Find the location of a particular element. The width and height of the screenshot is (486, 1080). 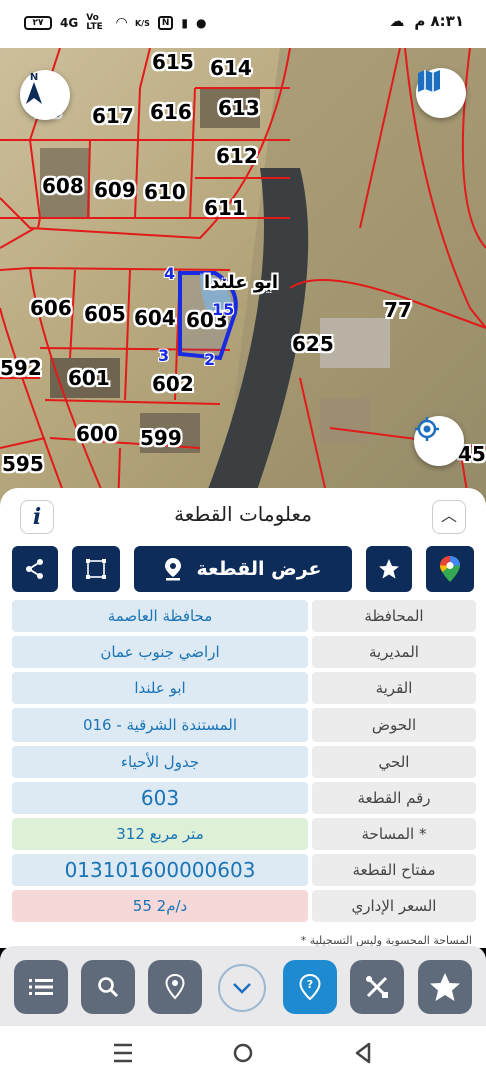

tools-icon is located at coordinates (377, 987).